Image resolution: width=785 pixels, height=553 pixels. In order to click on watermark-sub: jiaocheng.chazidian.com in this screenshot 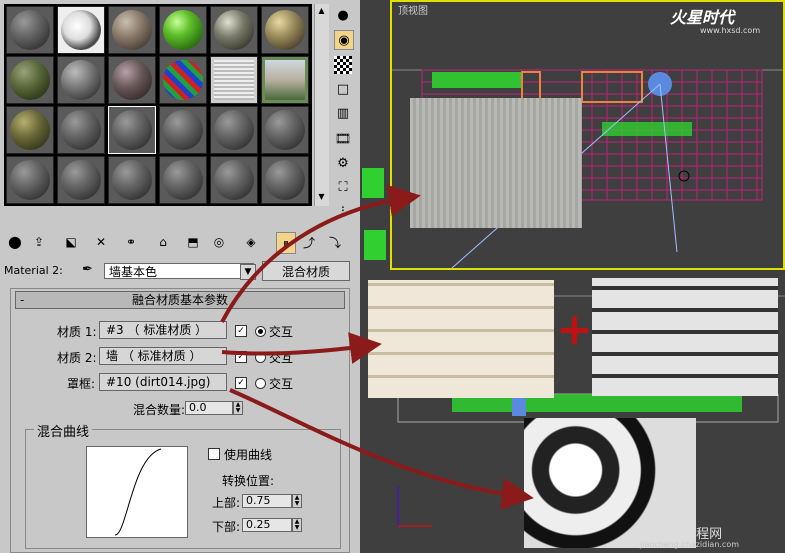, I will do `click(690, 544)`.